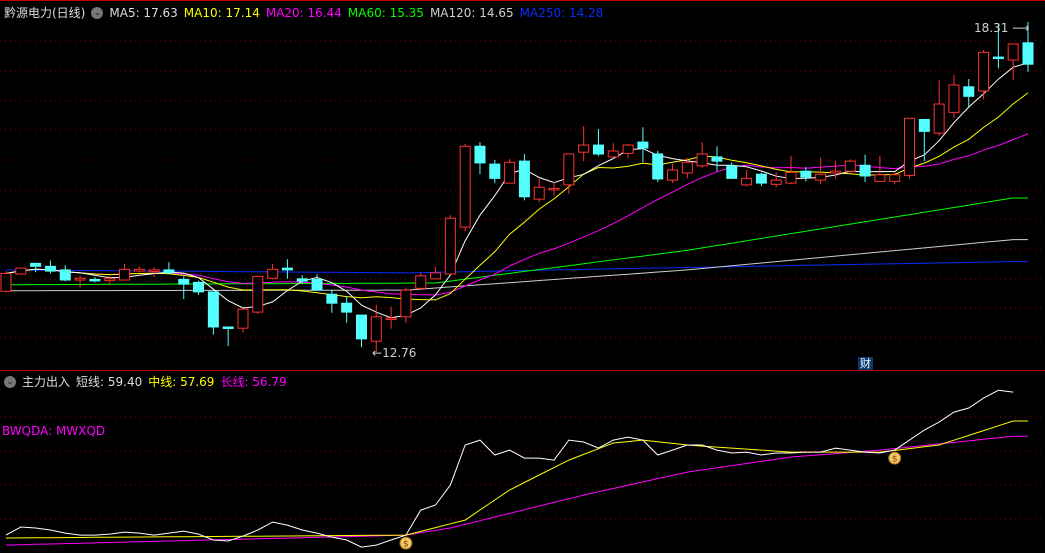 This screenshot has height=553, width=1045. What do you see at coordinates (45, 13) in the screenshot?
I see `stock-title: 黔源电力(日线)` at bounding box center [45, 13].